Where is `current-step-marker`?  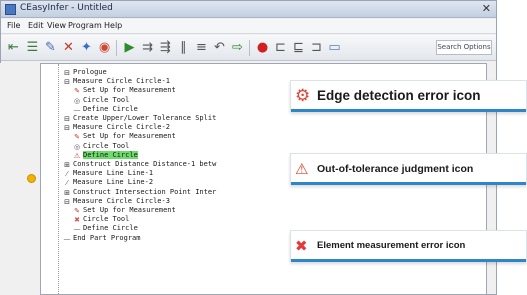 current-step-marker is located at coordinates (31, 178).